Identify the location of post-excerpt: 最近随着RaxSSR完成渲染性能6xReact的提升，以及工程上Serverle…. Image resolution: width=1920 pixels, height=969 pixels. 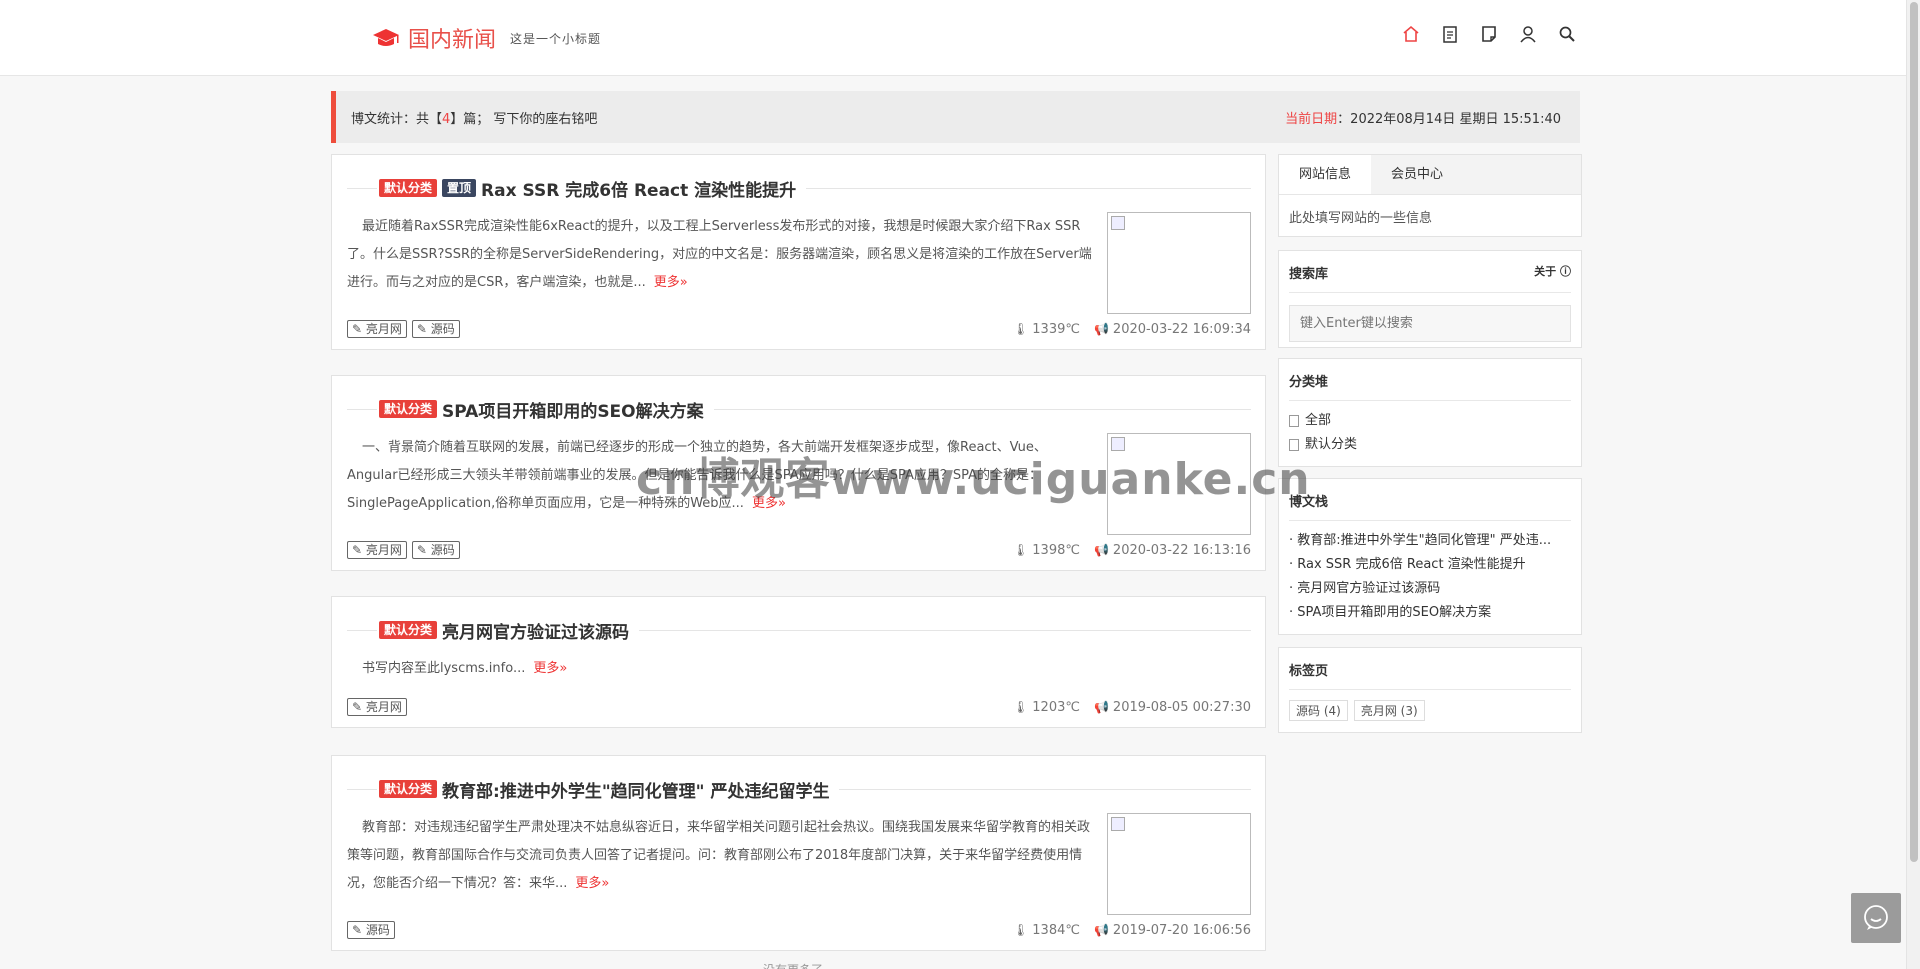
(719, 254).